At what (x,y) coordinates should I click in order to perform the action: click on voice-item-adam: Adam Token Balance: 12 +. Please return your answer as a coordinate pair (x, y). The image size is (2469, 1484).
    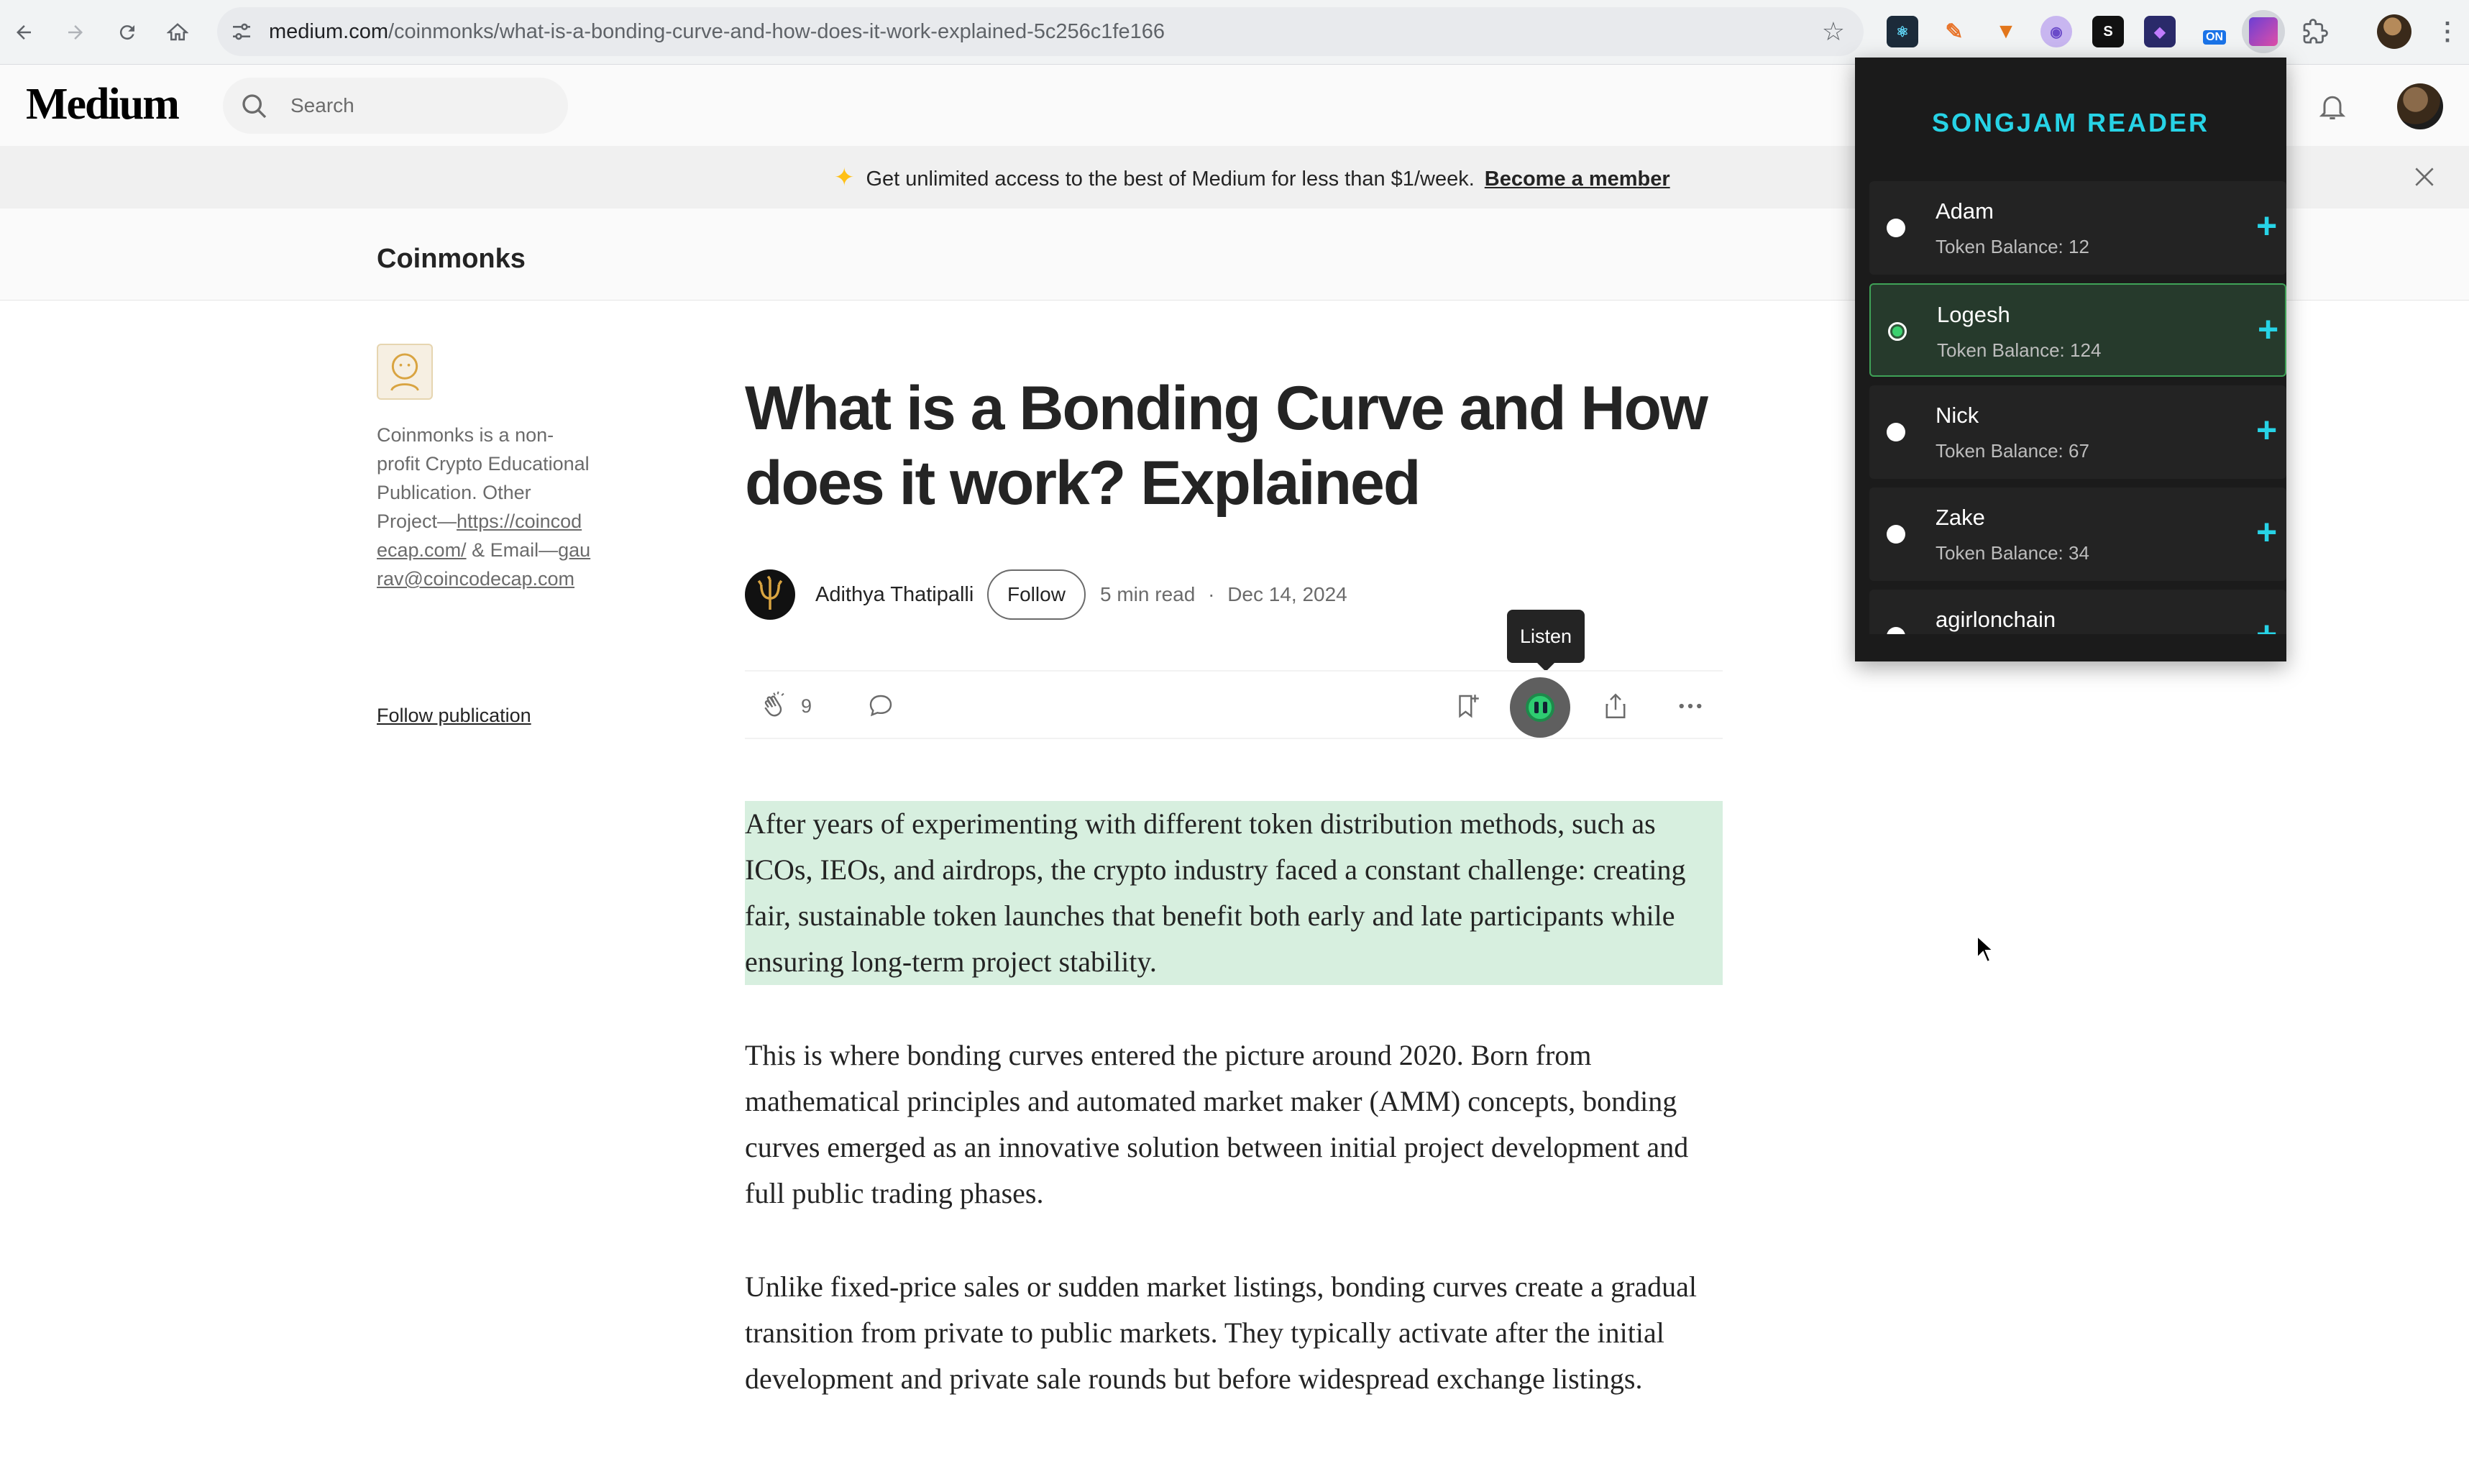
    Looking at the image, I should click on (2077, 228).